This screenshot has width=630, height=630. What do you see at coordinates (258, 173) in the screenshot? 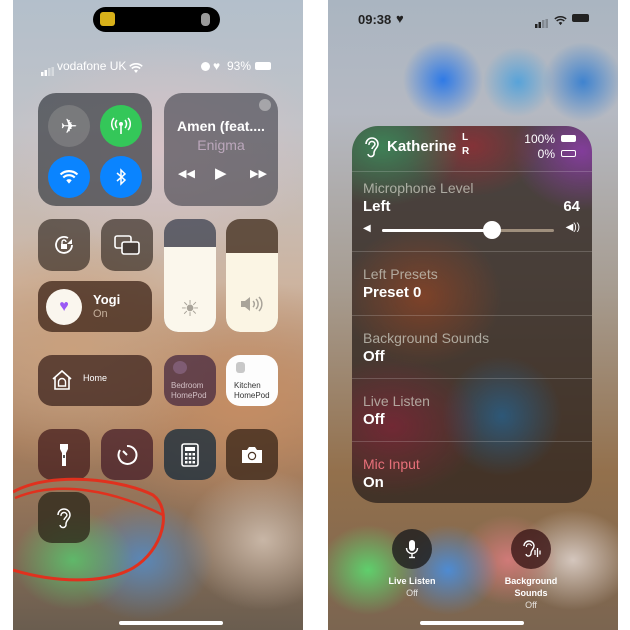
I see `fast-forward-button: ▶▶` at bounding box center [258, 173].